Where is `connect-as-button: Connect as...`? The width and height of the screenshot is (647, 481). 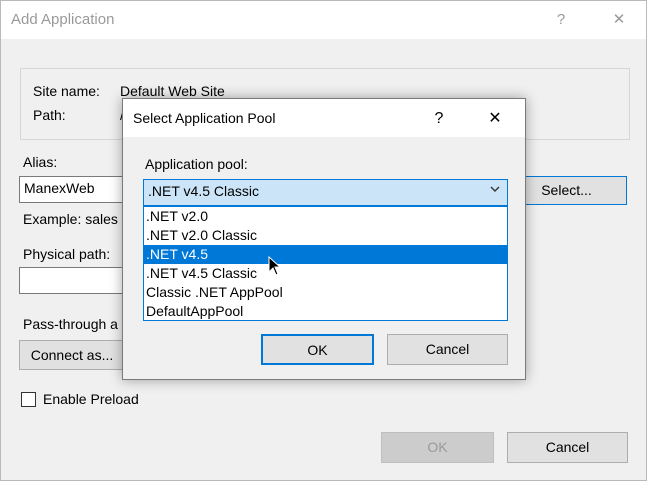 connect-as-button: Connect as... is located at coordinates (72, 355).